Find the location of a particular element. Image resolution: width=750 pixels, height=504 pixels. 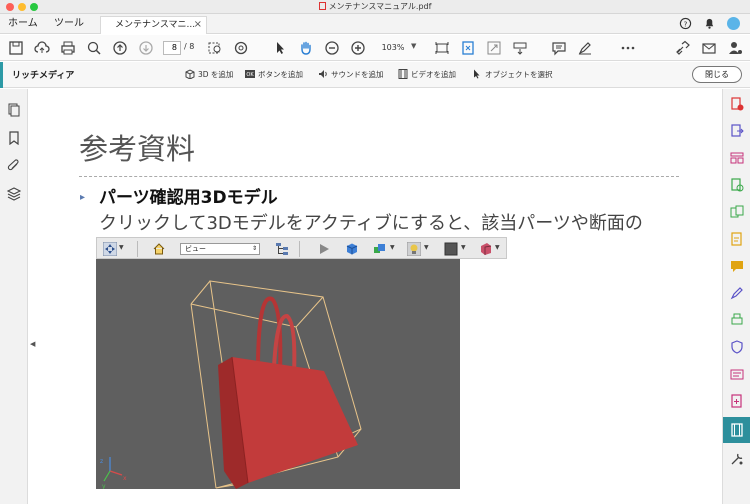

tab-home: ホーム is located at coordinates (23, 24).